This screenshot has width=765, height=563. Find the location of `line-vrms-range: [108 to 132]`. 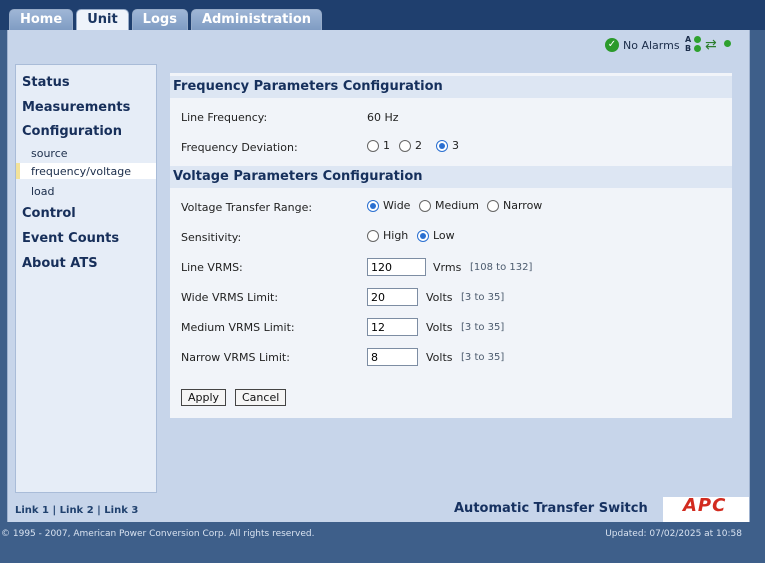

line-vrms-range: [108 to 132] is located at coordinates (501, 267).